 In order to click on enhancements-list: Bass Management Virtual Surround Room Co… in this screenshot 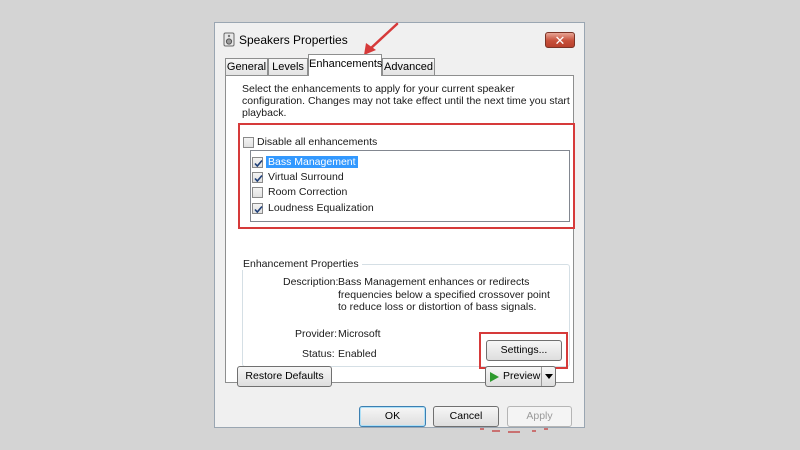, I will do `click(410, 186)`.